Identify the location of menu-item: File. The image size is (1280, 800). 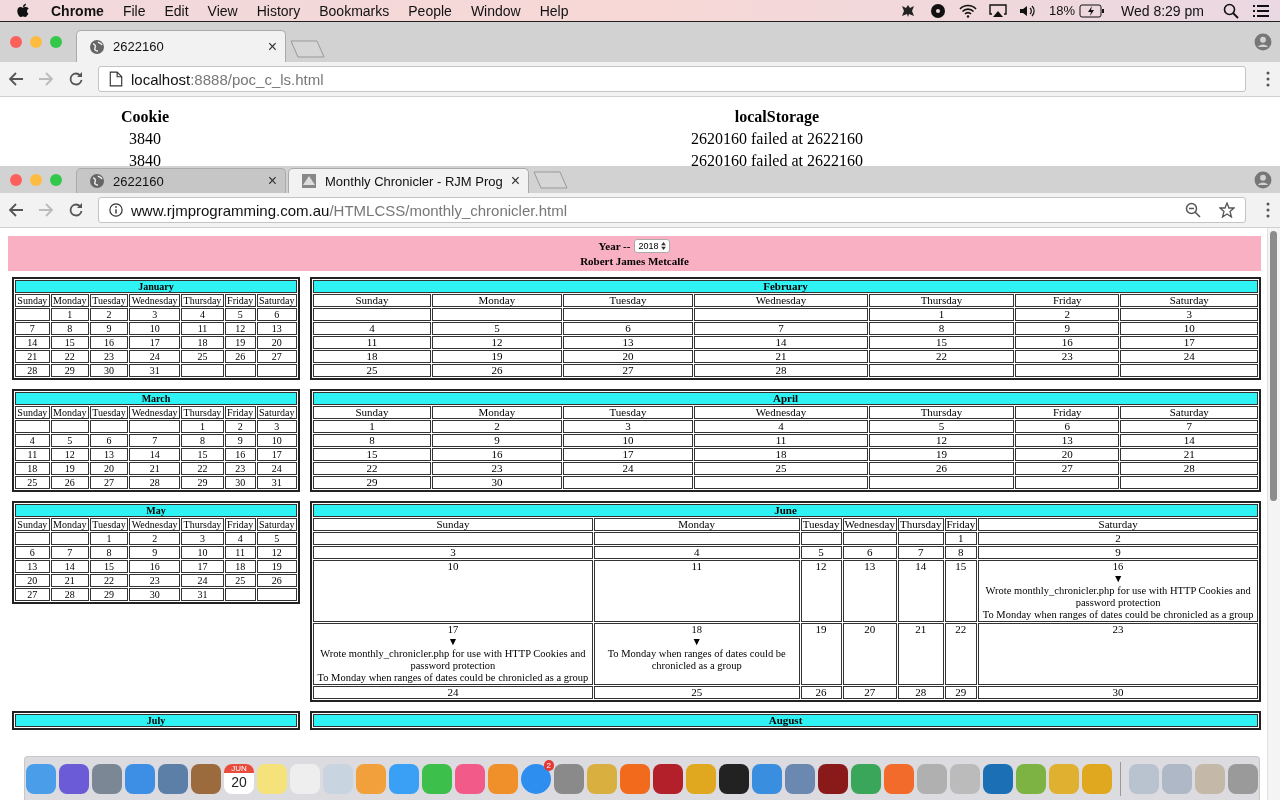
(134, 10).